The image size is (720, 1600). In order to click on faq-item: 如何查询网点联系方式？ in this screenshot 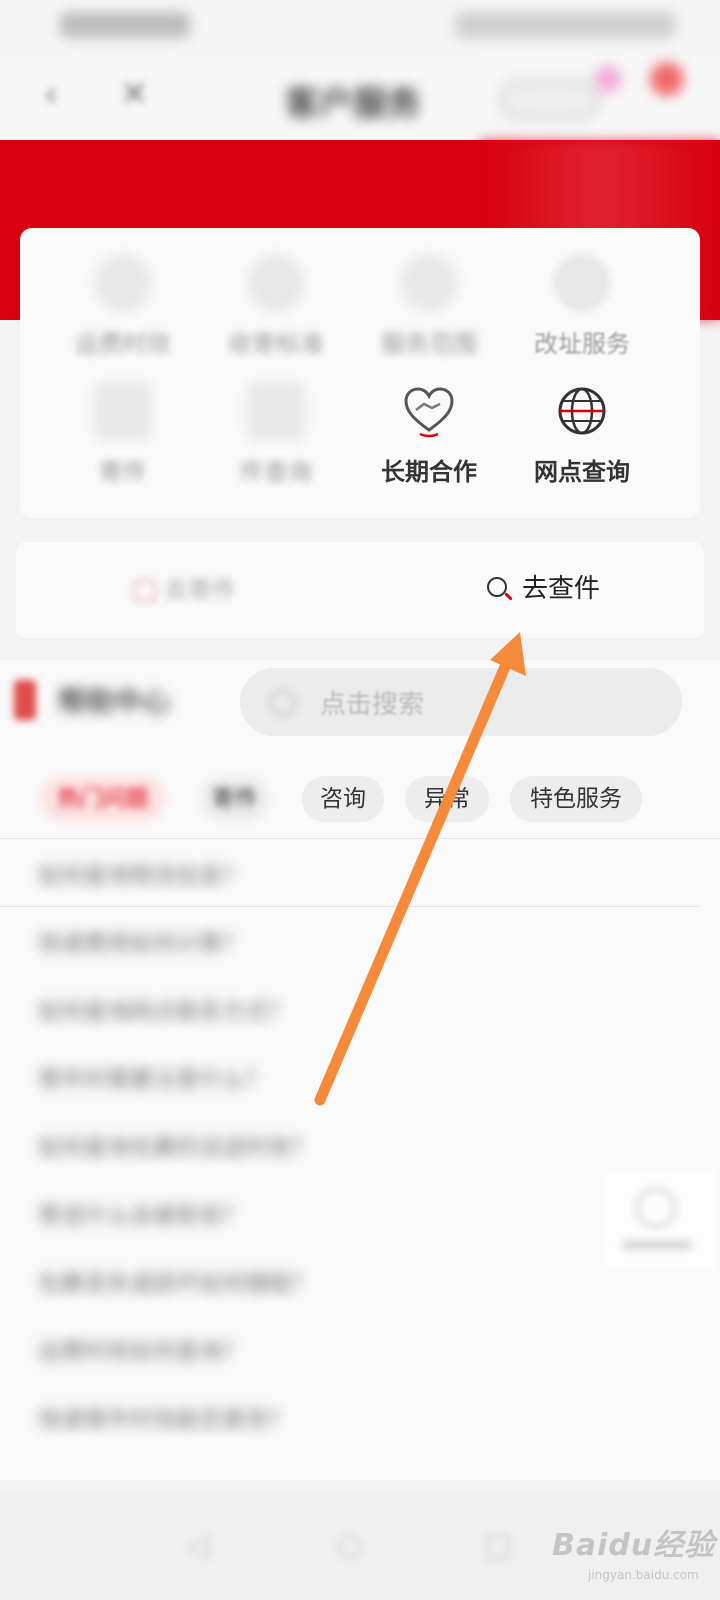, I will do `click(164, 1009)`.